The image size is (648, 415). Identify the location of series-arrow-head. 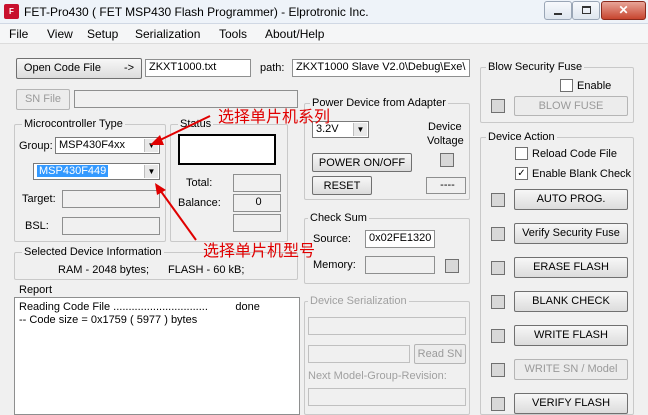
(157, 140).